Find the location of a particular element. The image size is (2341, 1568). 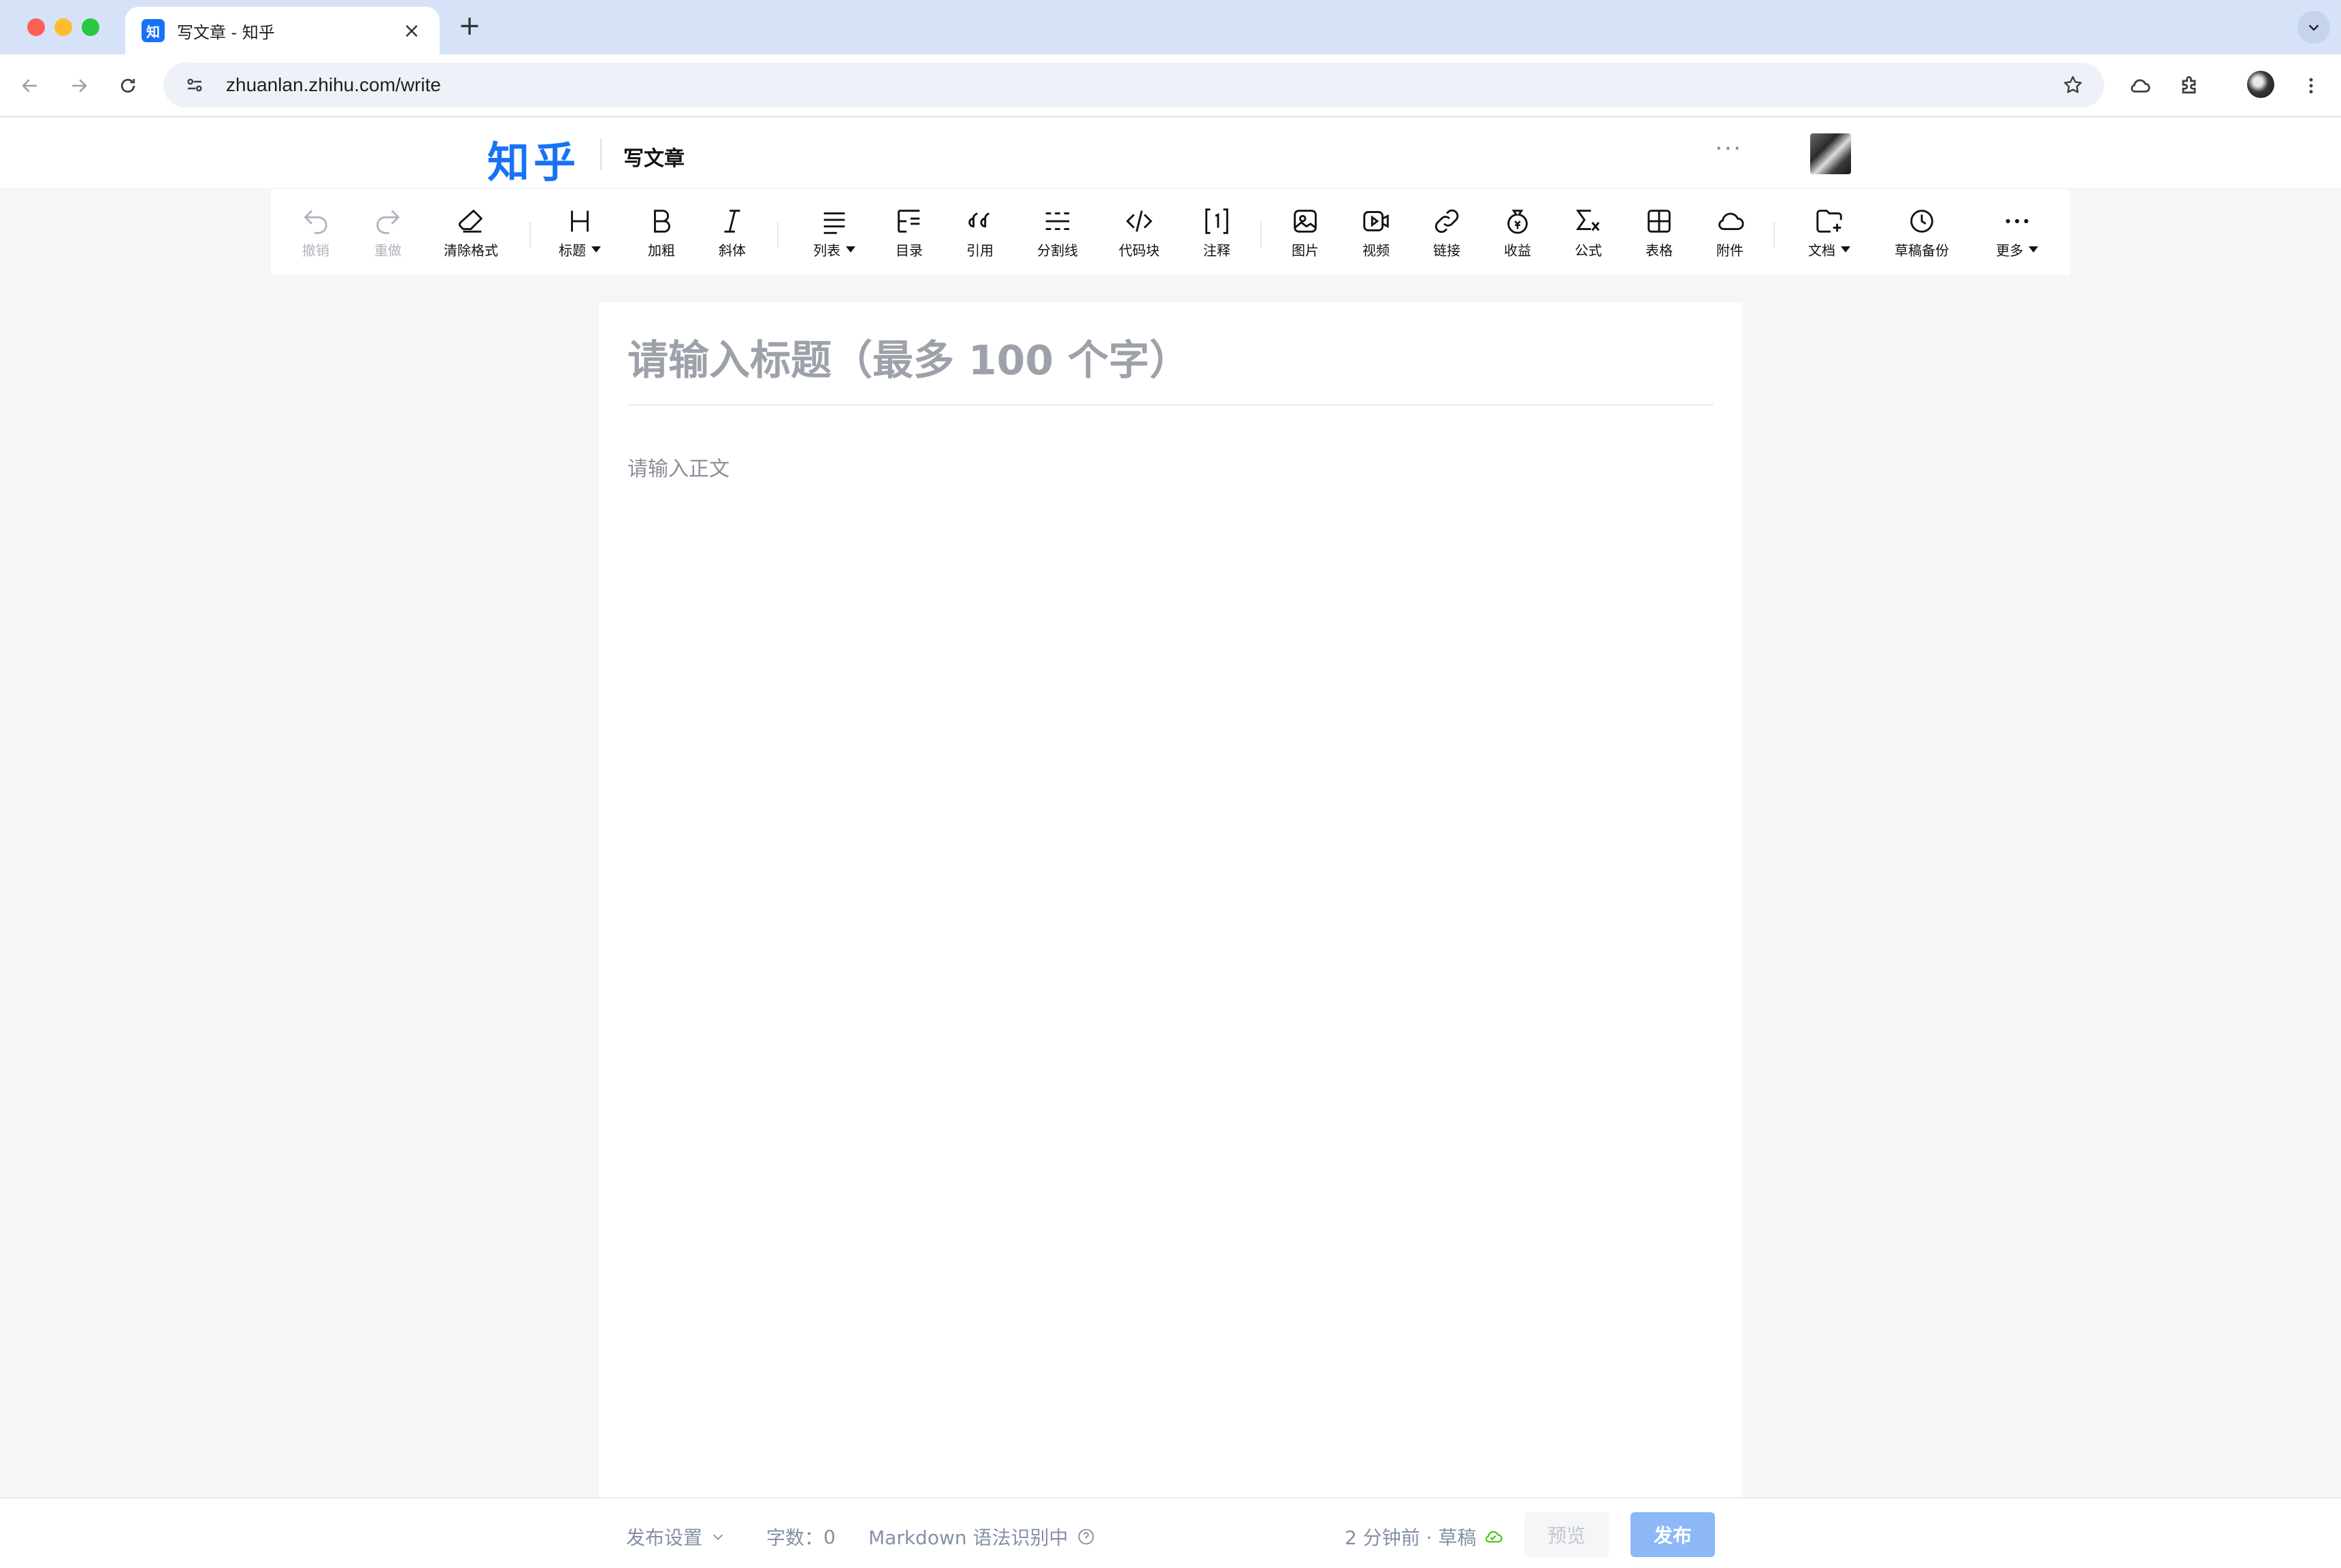

publish-button: 发布 is located at coordinates (1673, 1535).